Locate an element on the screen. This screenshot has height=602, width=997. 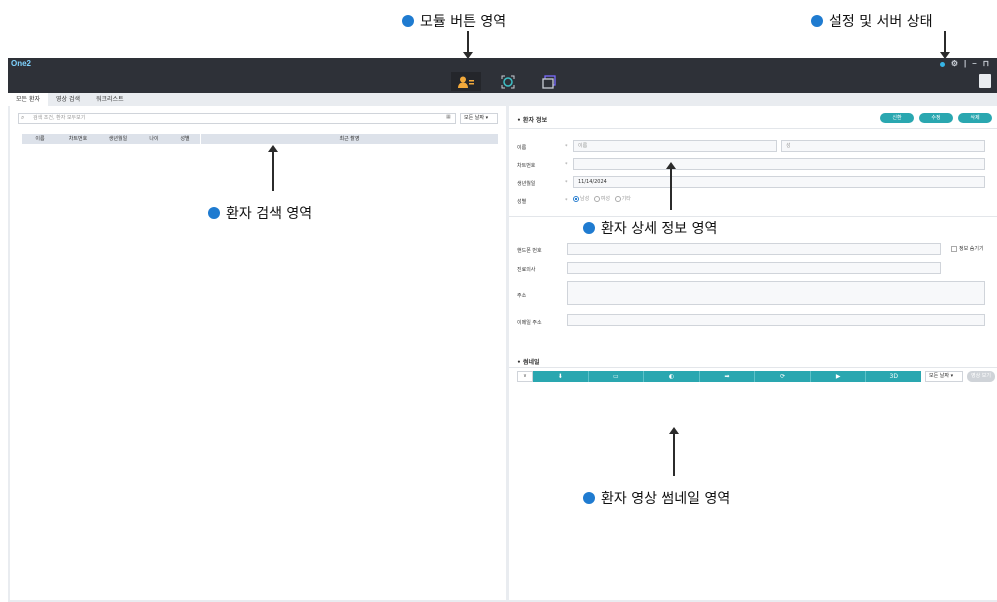
col-birth: 생년월일 is located at coordinates (118, 139).